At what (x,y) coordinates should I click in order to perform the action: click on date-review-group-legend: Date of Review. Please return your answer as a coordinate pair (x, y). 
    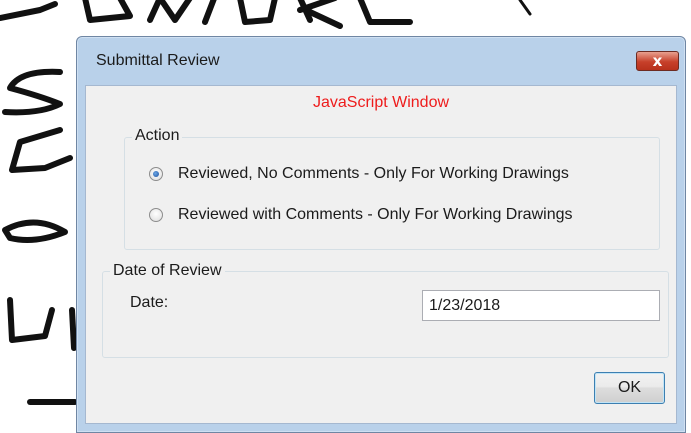
    Looking at the image, I should click on (167, 271).